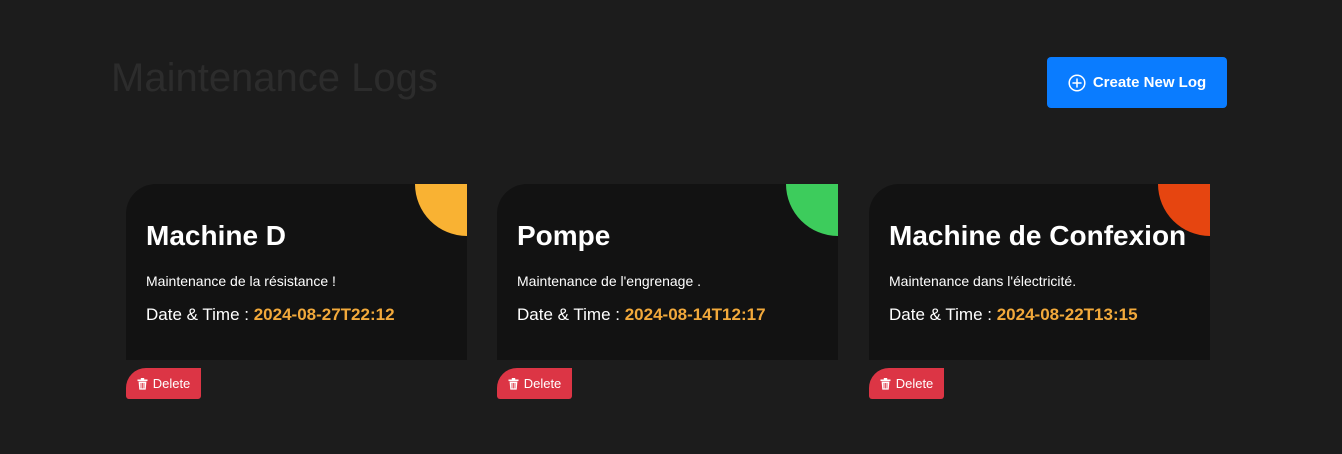 The width and height of the screenshot is (1342, 454). I want to click on date-value: 2024-08-27T22:12, so click(324, 314).